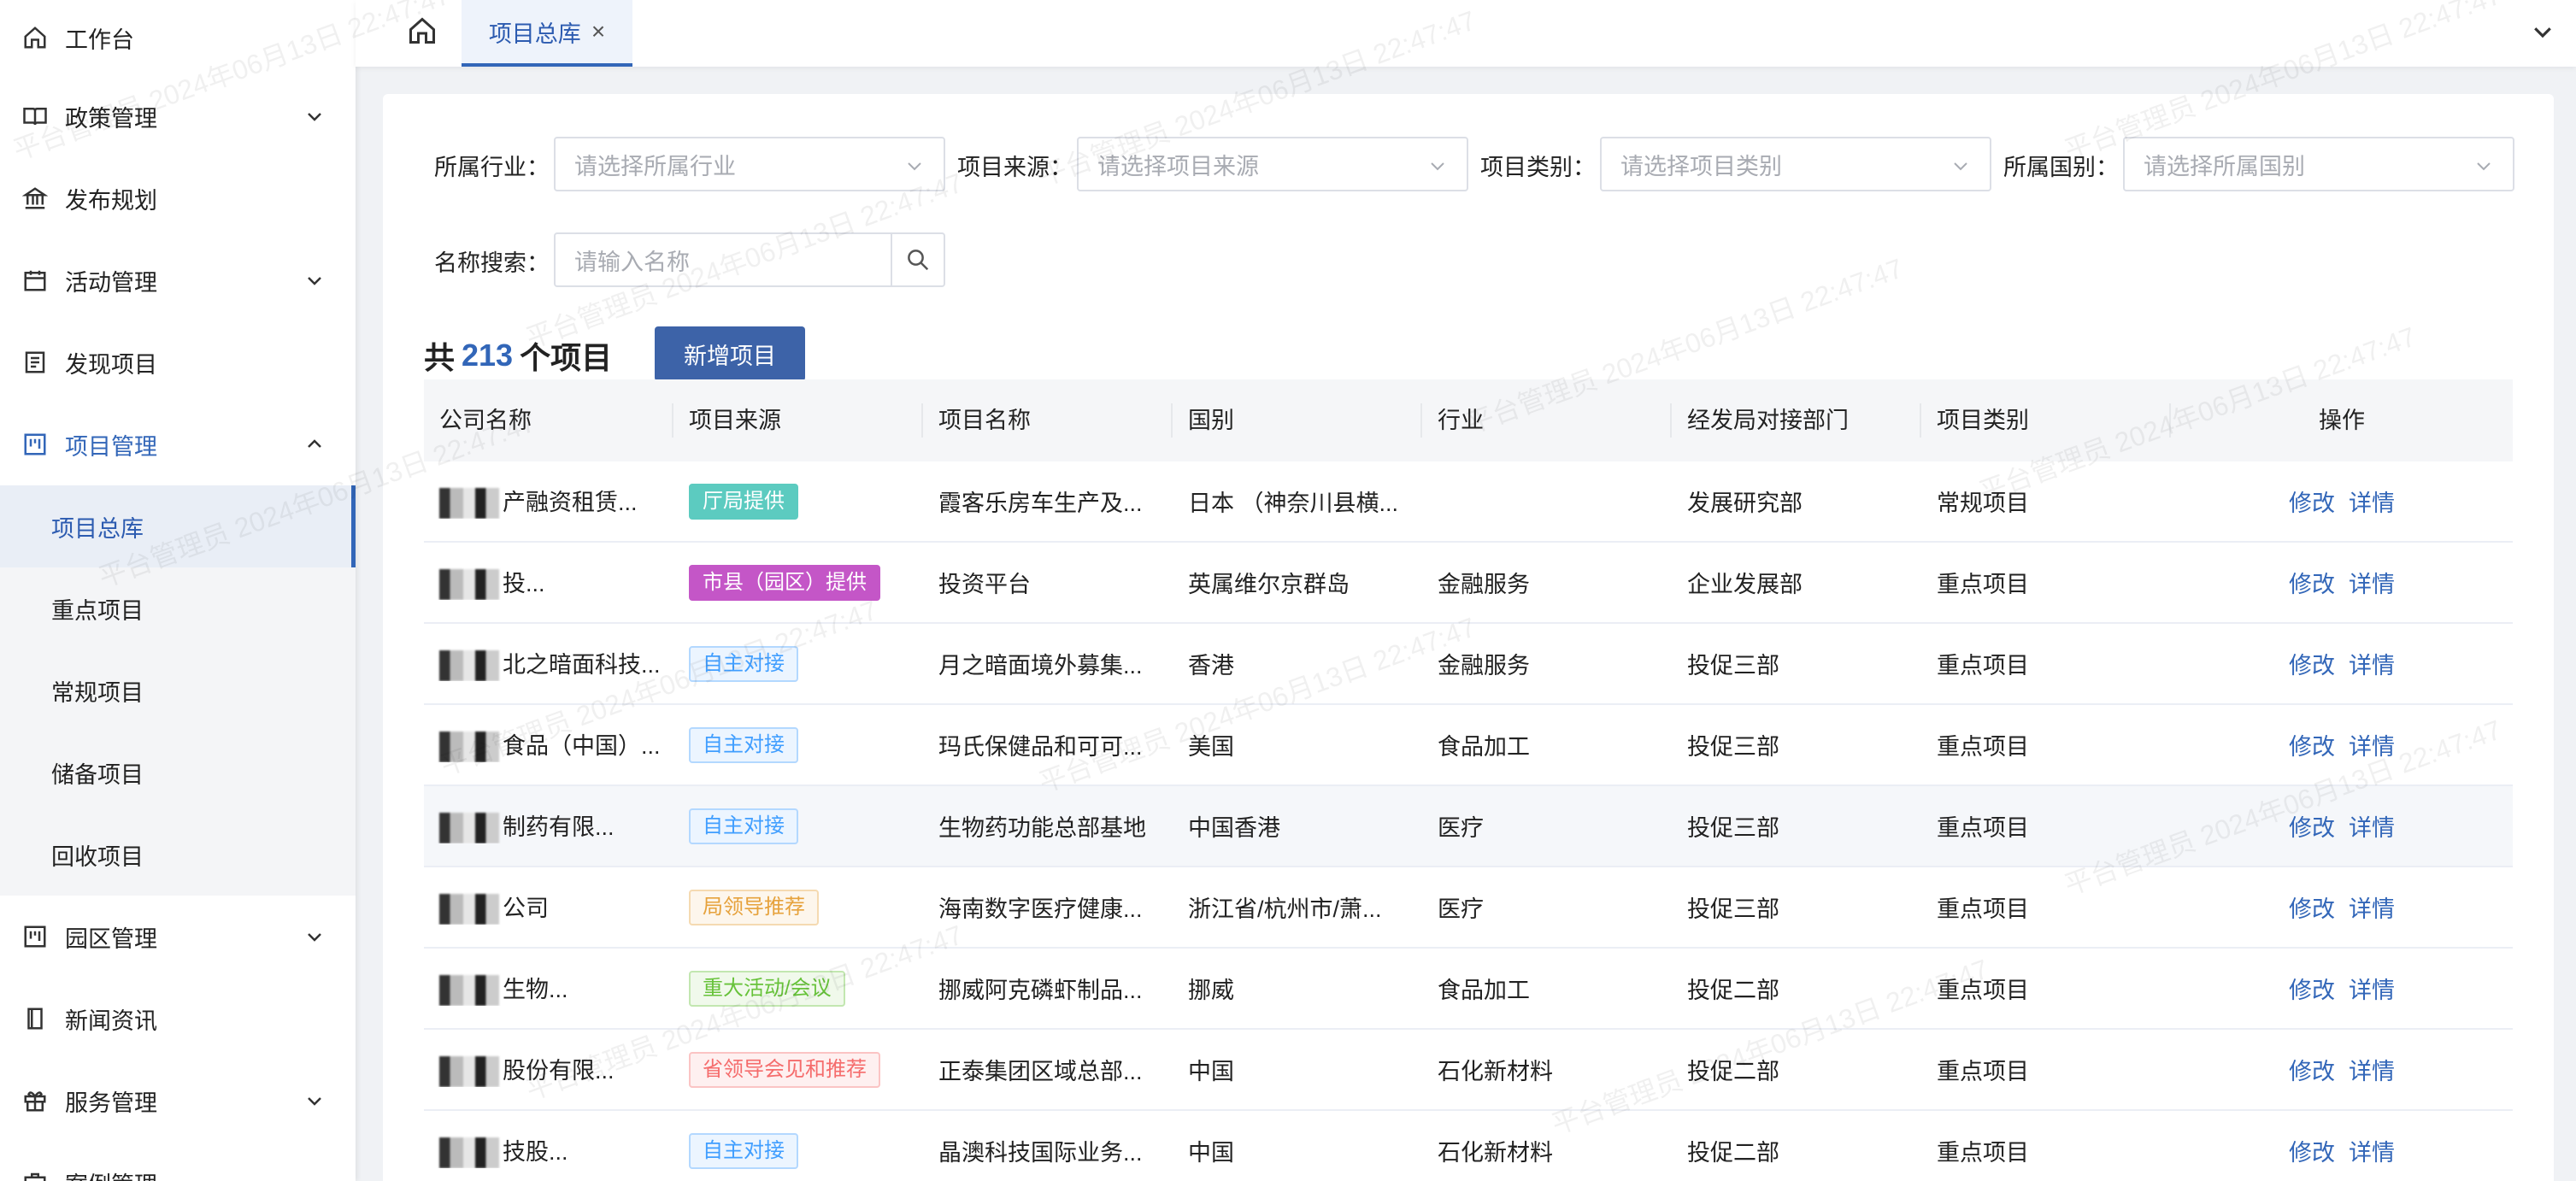 Image resolution: width=2576 pixels, height=1181 pixels. Describe the element at coordinates (35, 1100) in the screenshot. I see `gift-icon` at that location.